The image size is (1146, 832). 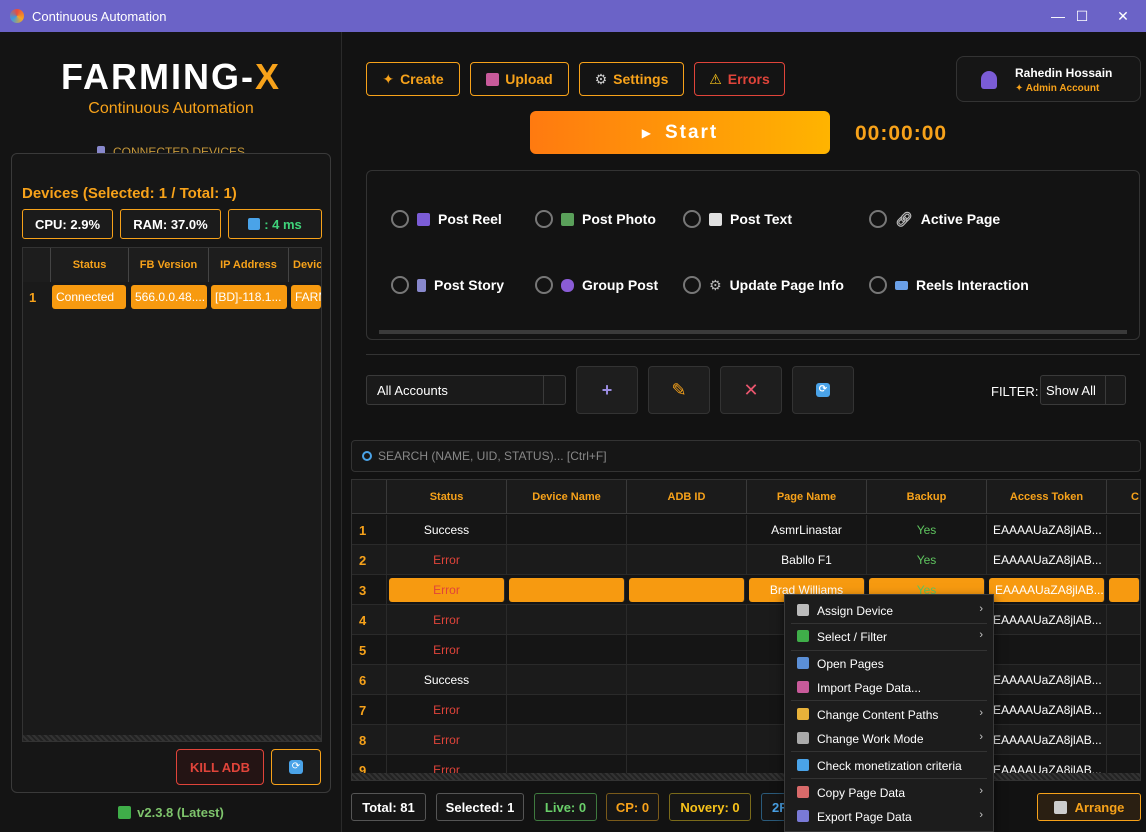 What do you see at coordinates (981, 713) in the screenshot?
I see `chevron-right-icon: ›` at bounding box center [981, 713].